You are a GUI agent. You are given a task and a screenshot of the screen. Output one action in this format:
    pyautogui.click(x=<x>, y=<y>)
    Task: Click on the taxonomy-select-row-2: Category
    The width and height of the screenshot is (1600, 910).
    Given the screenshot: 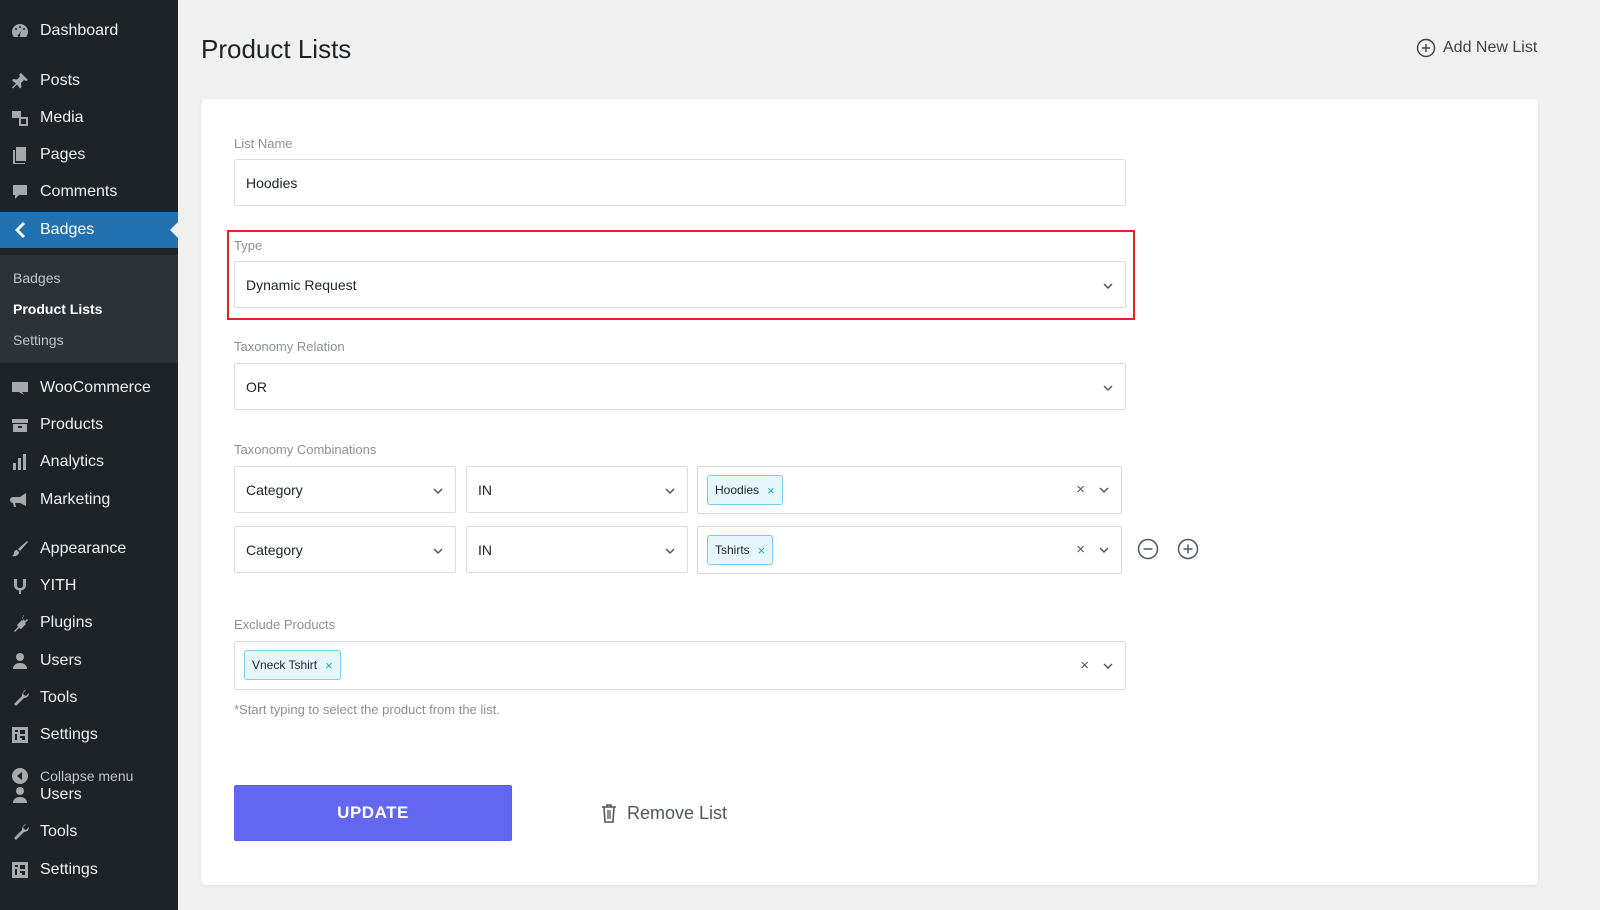 What is the action you would take?
    pyautogui.click(x=345, y=549)
    